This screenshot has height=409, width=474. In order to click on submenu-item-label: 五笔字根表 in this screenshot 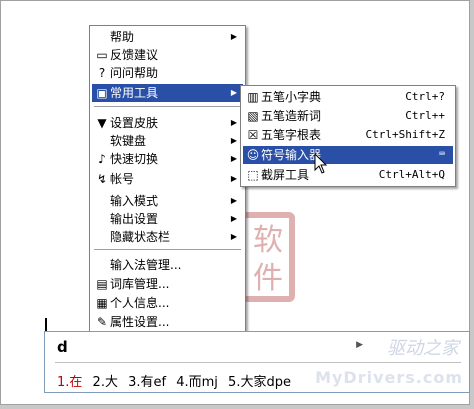, I will do `click(291, 135)`.